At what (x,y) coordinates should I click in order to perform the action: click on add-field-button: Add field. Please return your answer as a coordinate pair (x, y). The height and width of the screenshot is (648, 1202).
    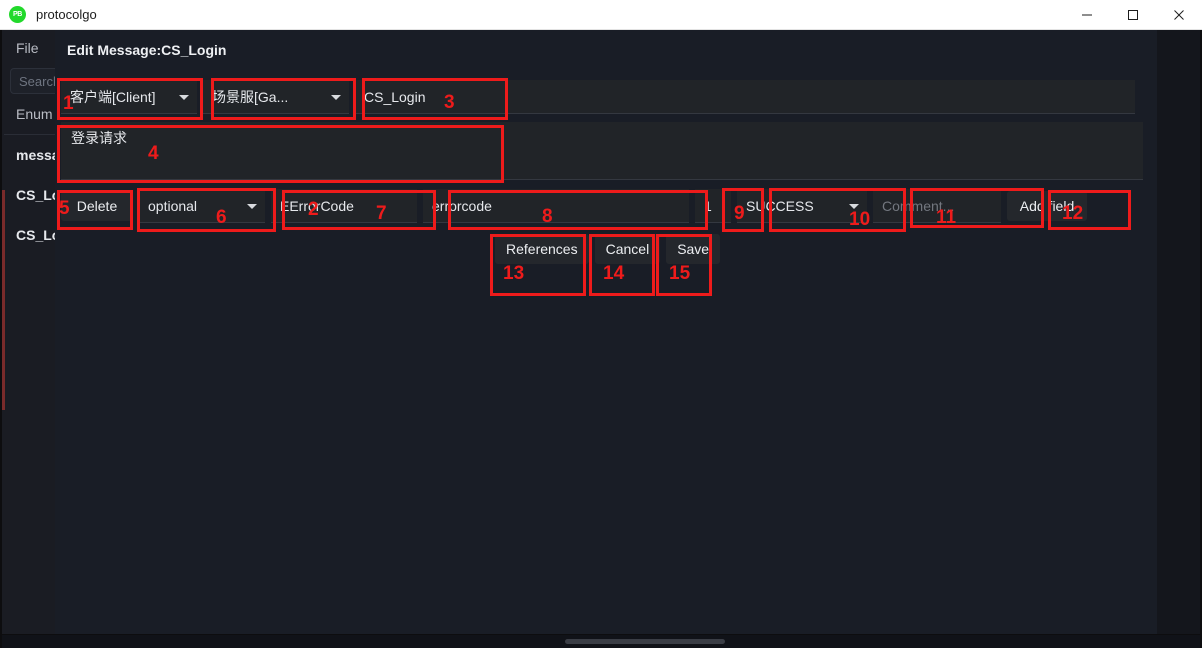
    Looking at the image, I should click on (1047, 206).